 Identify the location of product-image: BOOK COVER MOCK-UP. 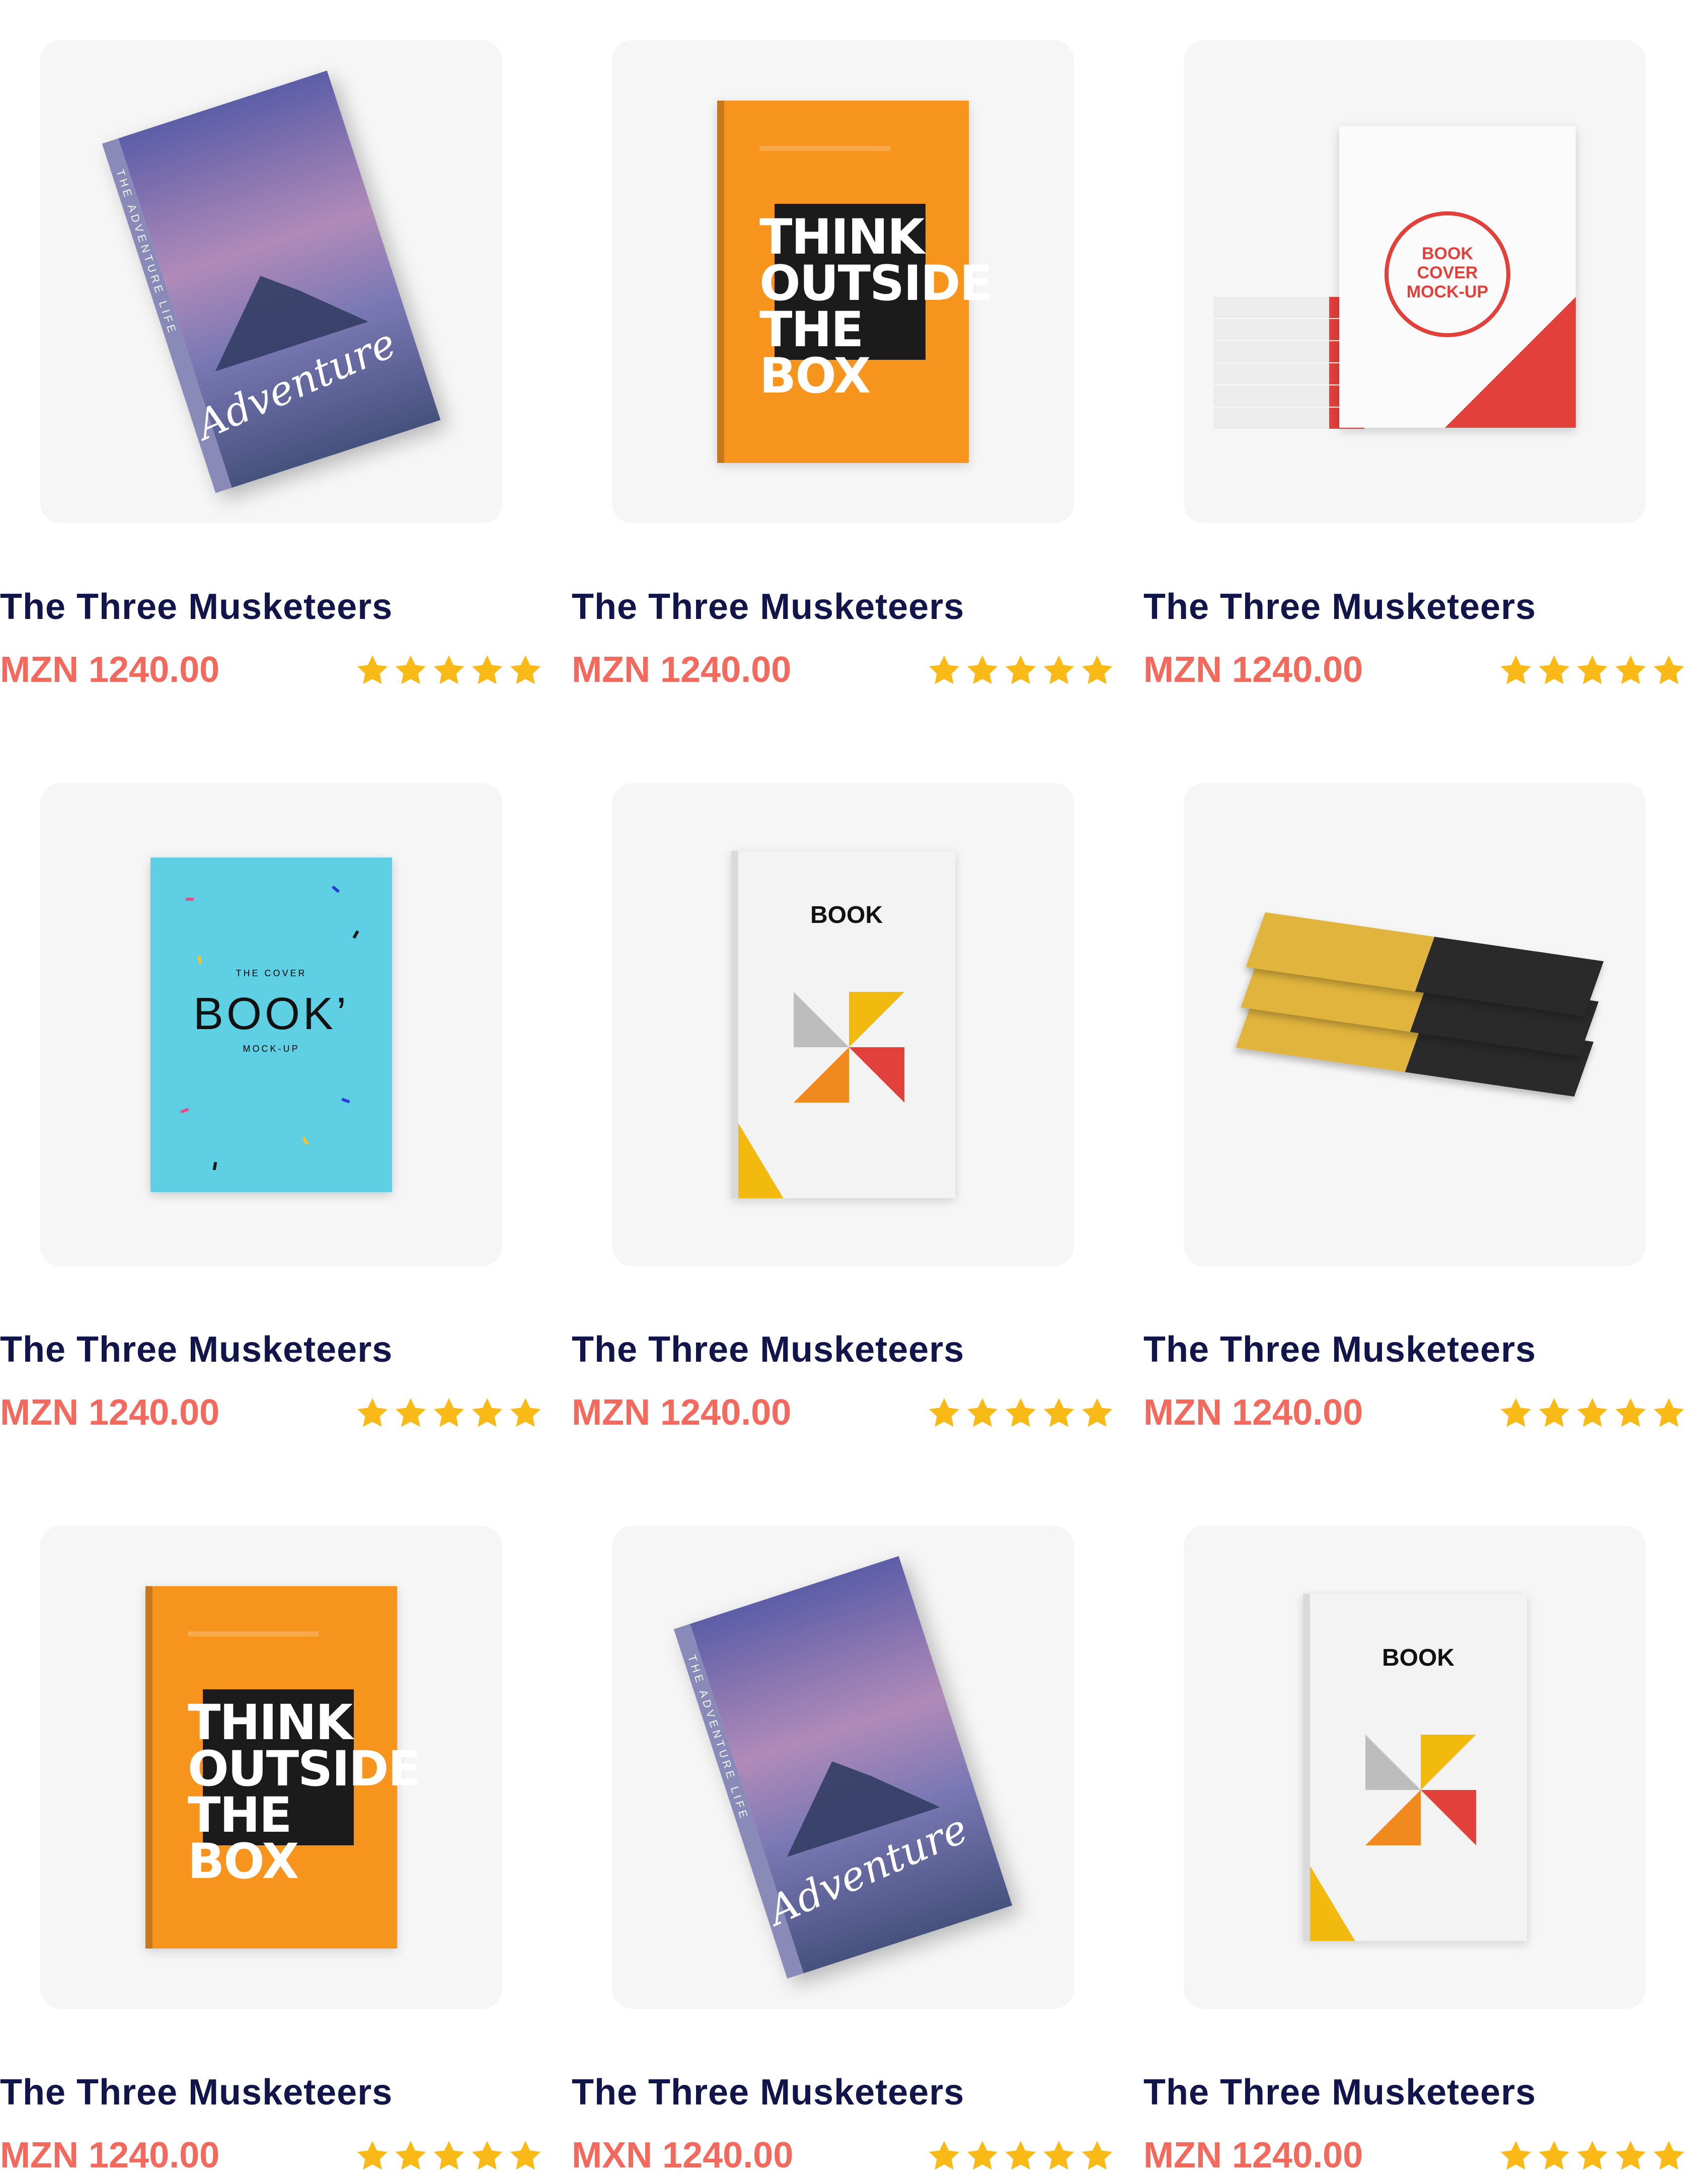
(1415, 281).